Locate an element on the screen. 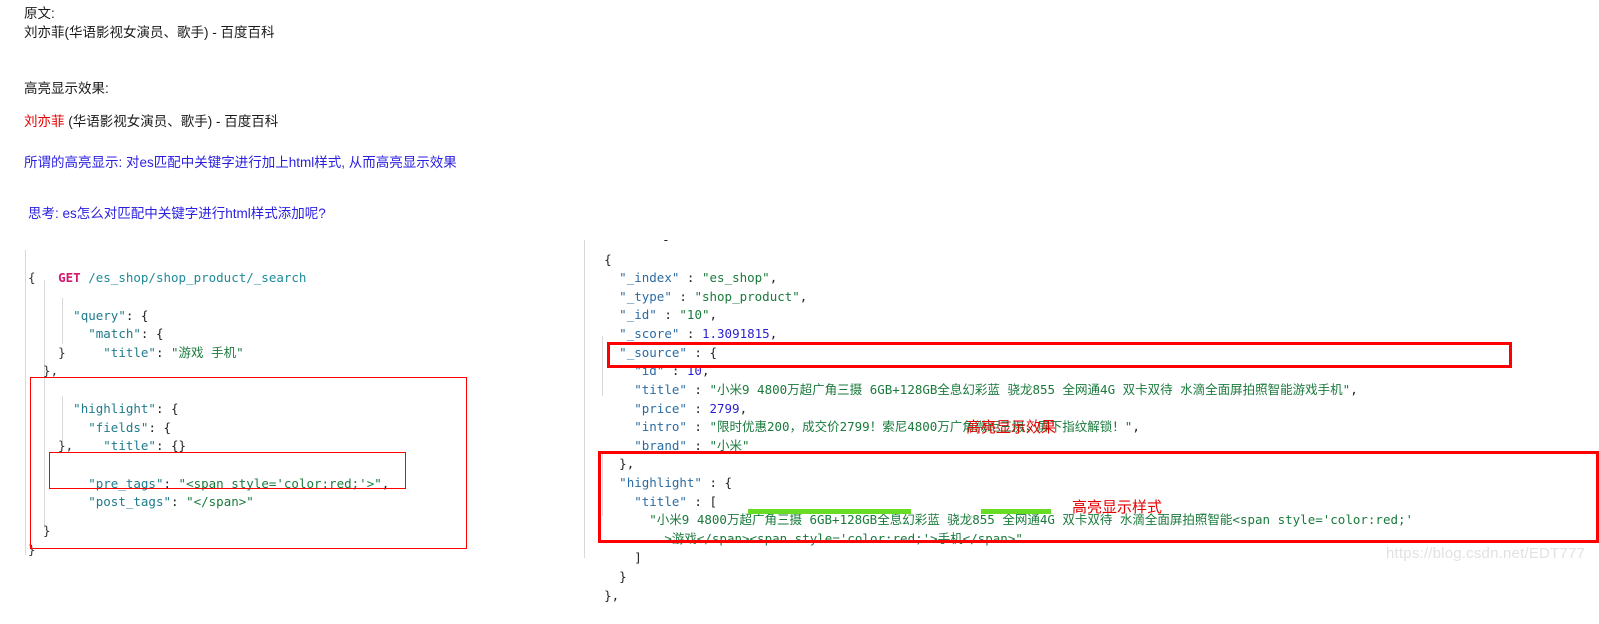 The image size is (1599, 624). request-line-post-tags: "post_tags": "</span>" is located at coordinates (171, 501).